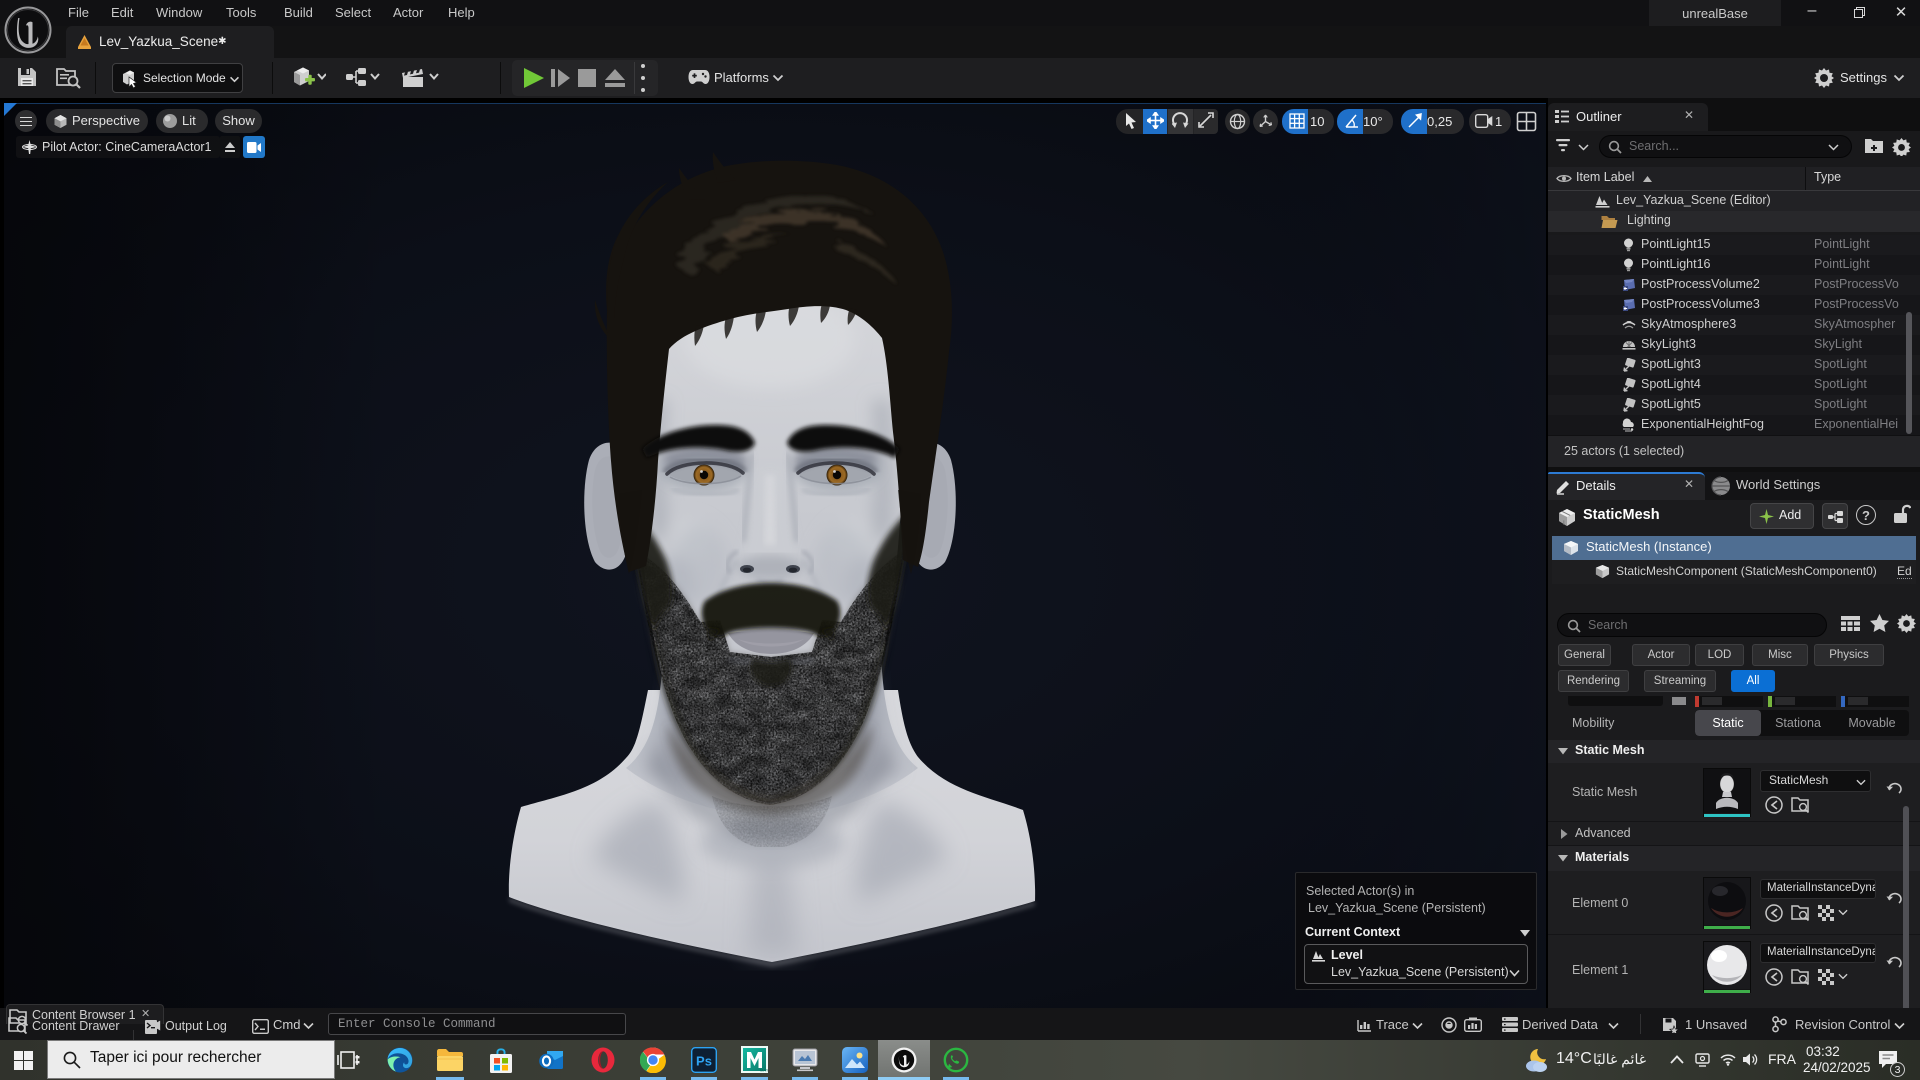 This screenshot has height=1080, width=1920. Describe the element at coordinates (704, 1061) in the screenshot. I see `svg-text: Ps` at that location.